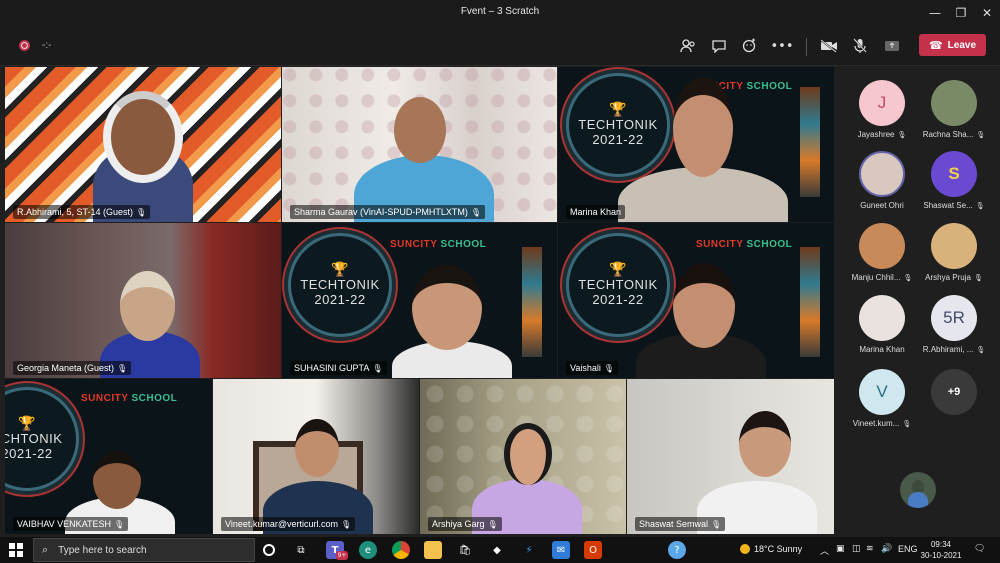  What do you see at coordinates (750, 46) in the screenshot?
I see `reactions-icon` at bounding box center [750, 46].